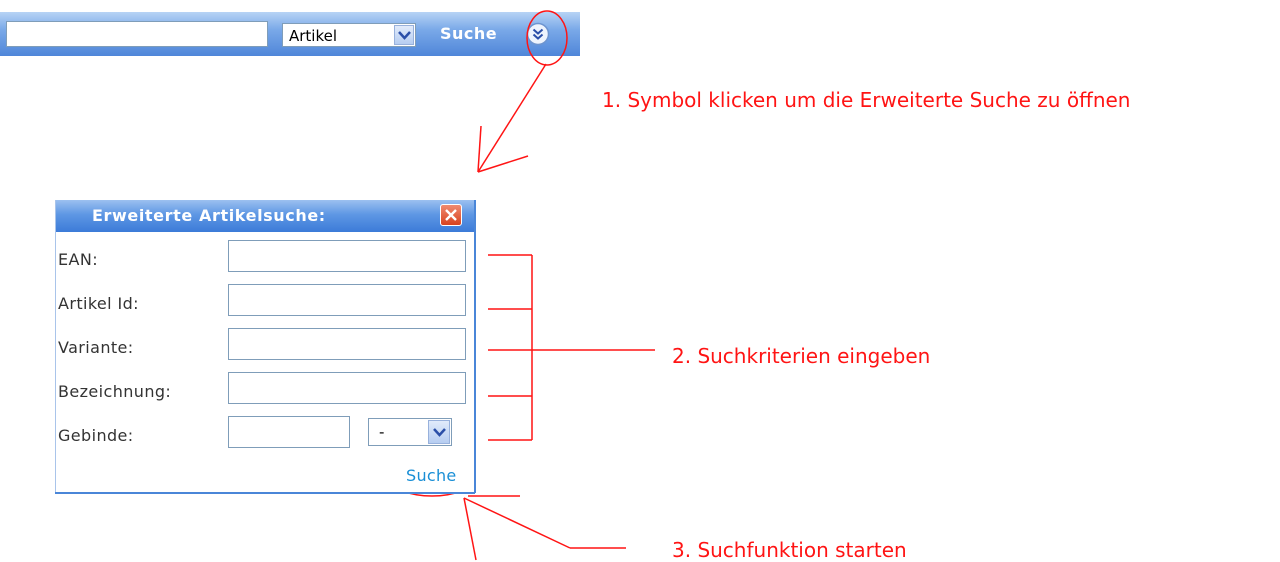 The height and width of the screenshot is (562, 1280). What do you see at coordinates (517, 523) in the screenshot?
I see `annotation-line-3b` at bounding box center [517, 523].